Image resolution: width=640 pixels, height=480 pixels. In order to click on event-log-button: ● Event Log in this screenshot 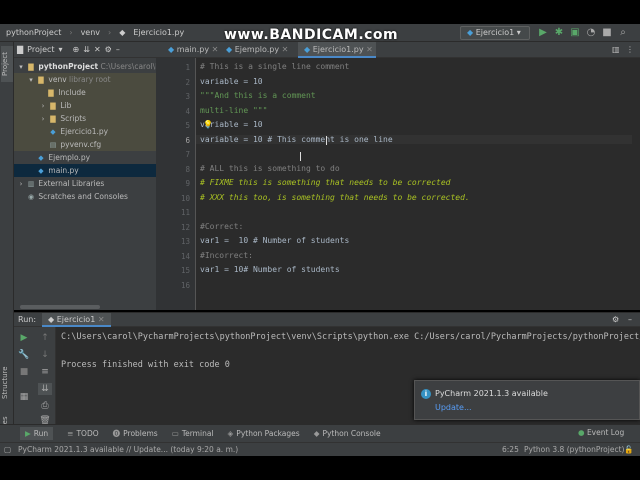, I will do `click(601, 432)`.